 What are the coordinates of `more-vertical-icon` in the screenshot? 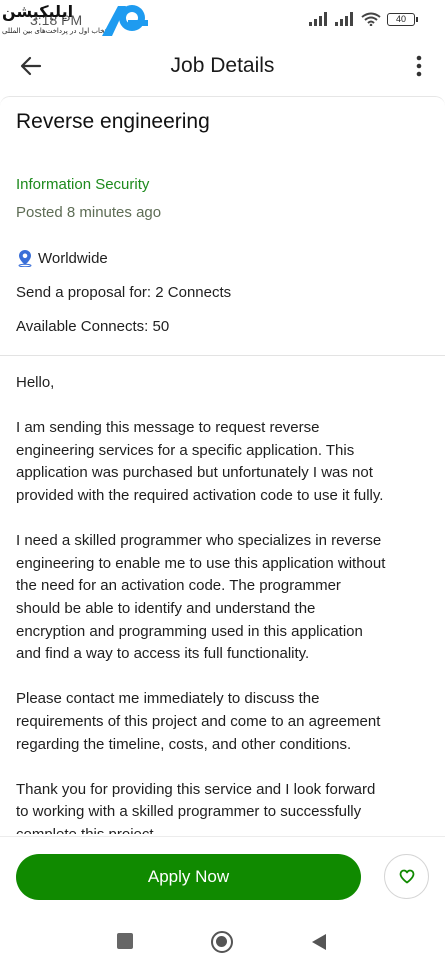 It's located at (419, 66).